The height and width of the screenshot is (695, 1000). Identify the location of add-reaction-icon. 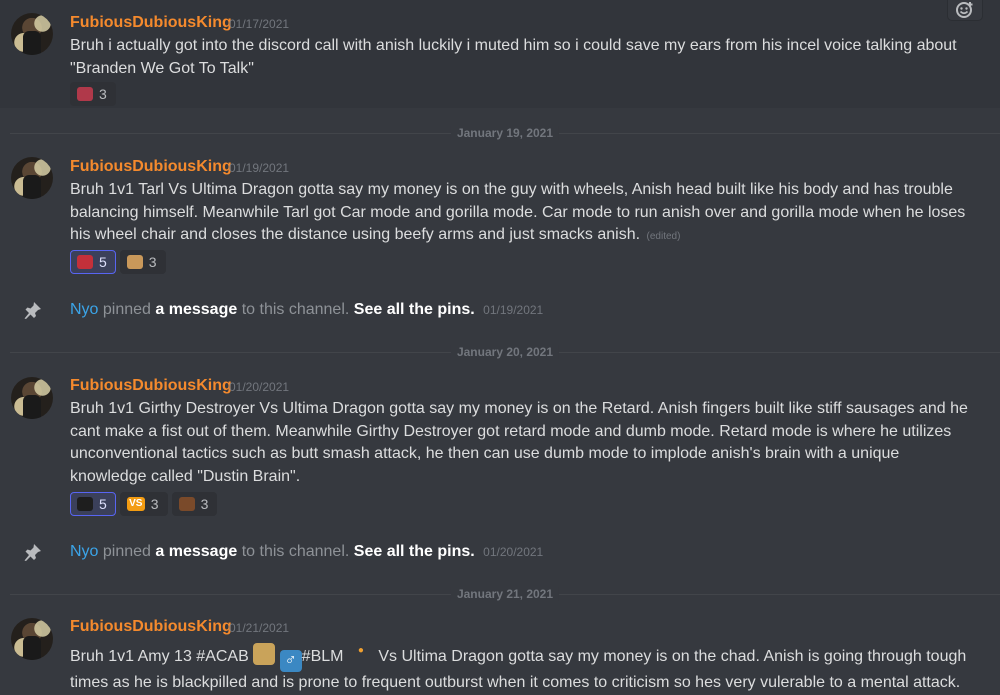
(965, 10).